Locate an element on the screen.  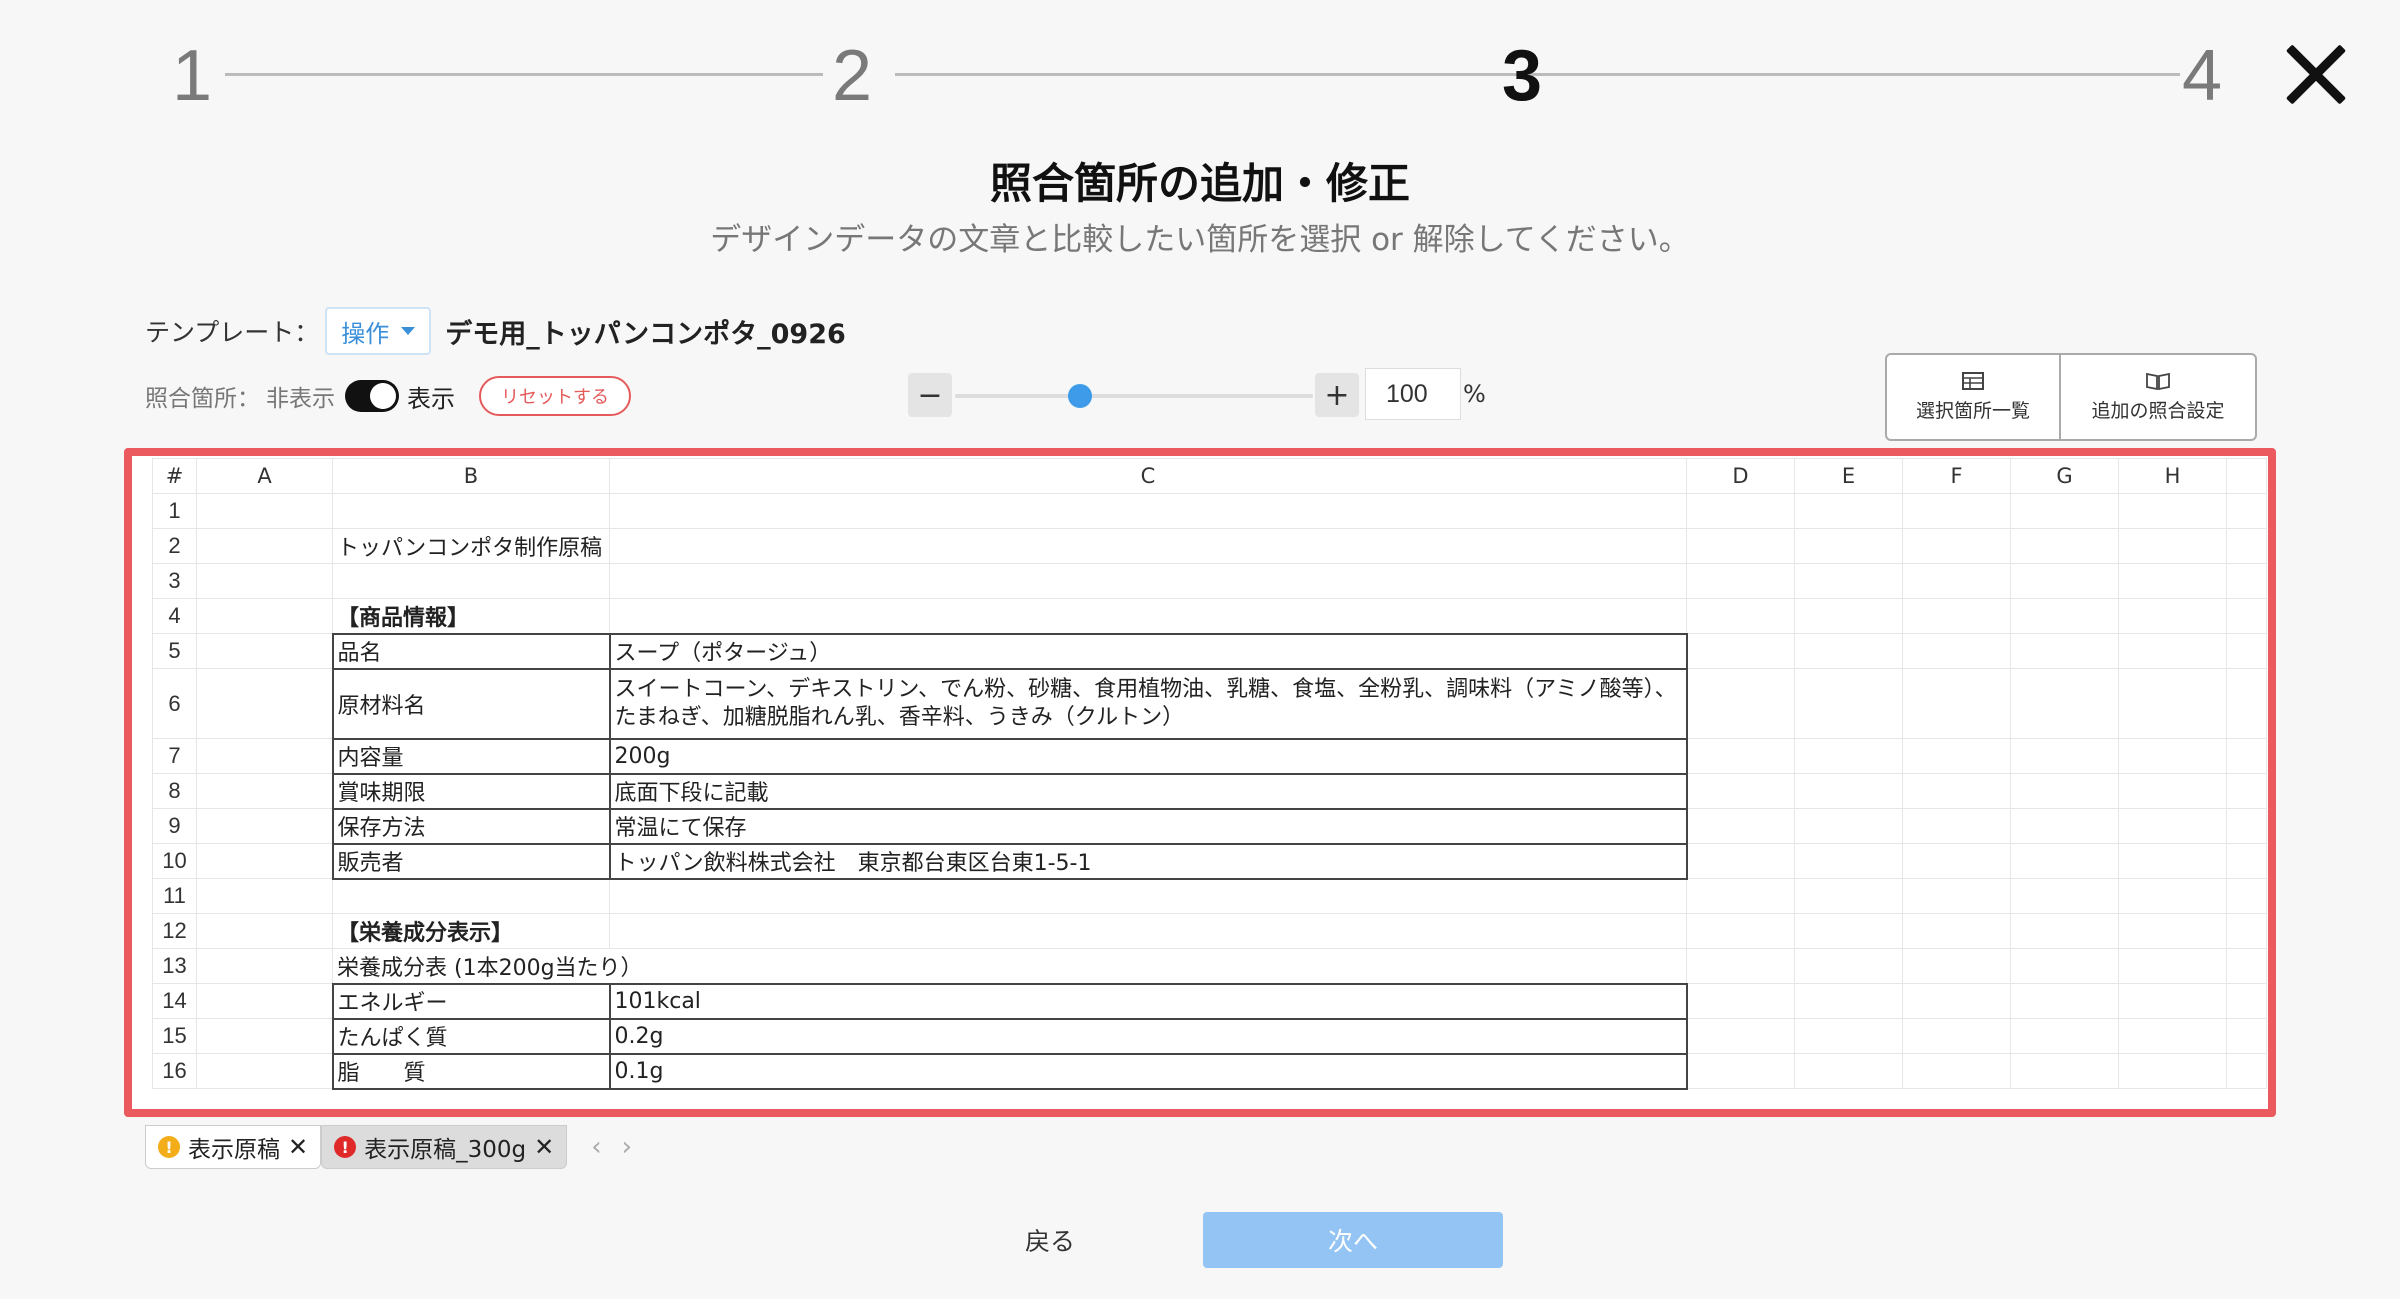
row-number: 5 is located at coordinates (174, 651).